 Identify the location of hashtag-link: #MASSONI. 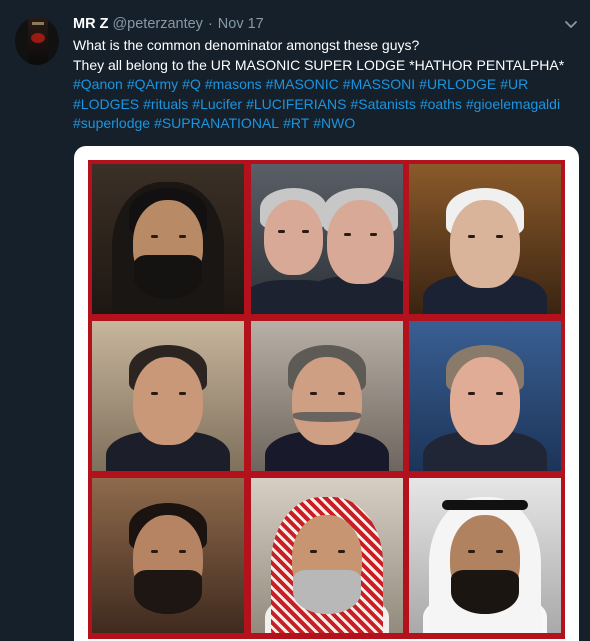
(379, 84).